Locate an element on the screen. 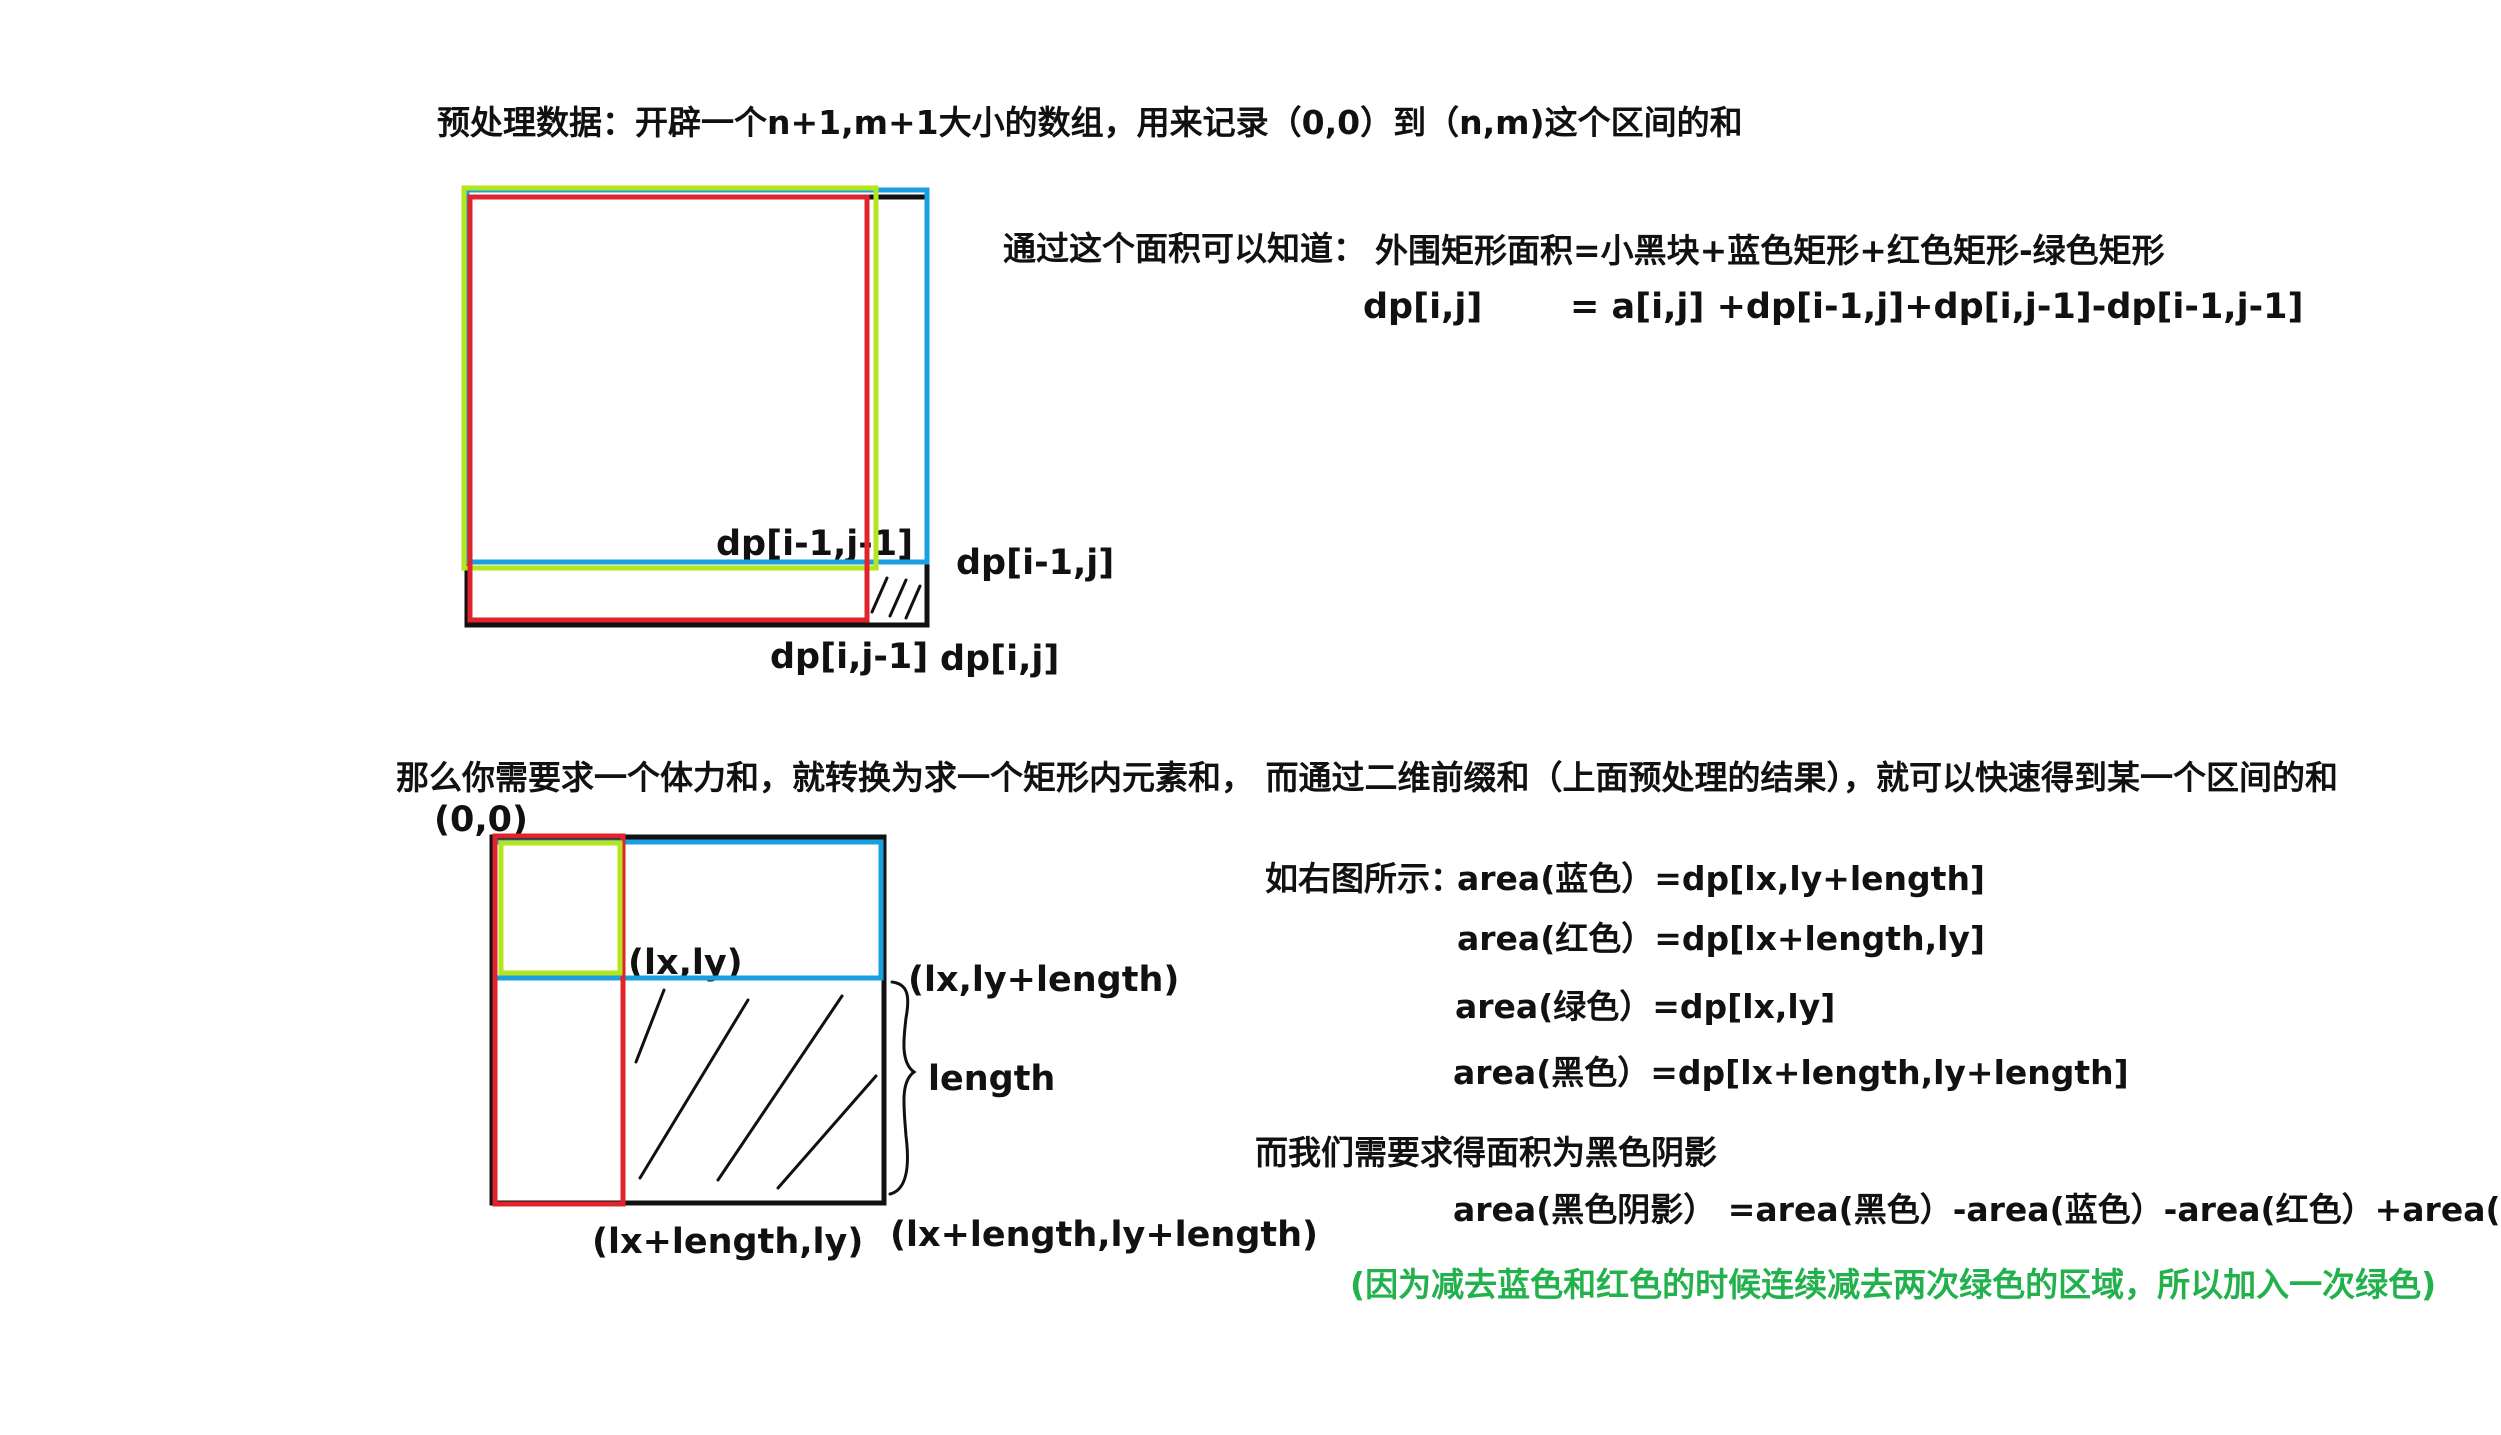  hatch-small-block is located at coordinates (896, 598).